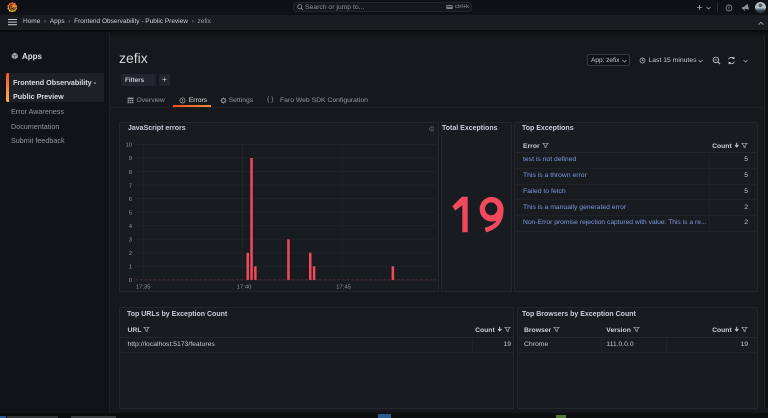  I want to click on svg-text: 0, so click(131, 281).